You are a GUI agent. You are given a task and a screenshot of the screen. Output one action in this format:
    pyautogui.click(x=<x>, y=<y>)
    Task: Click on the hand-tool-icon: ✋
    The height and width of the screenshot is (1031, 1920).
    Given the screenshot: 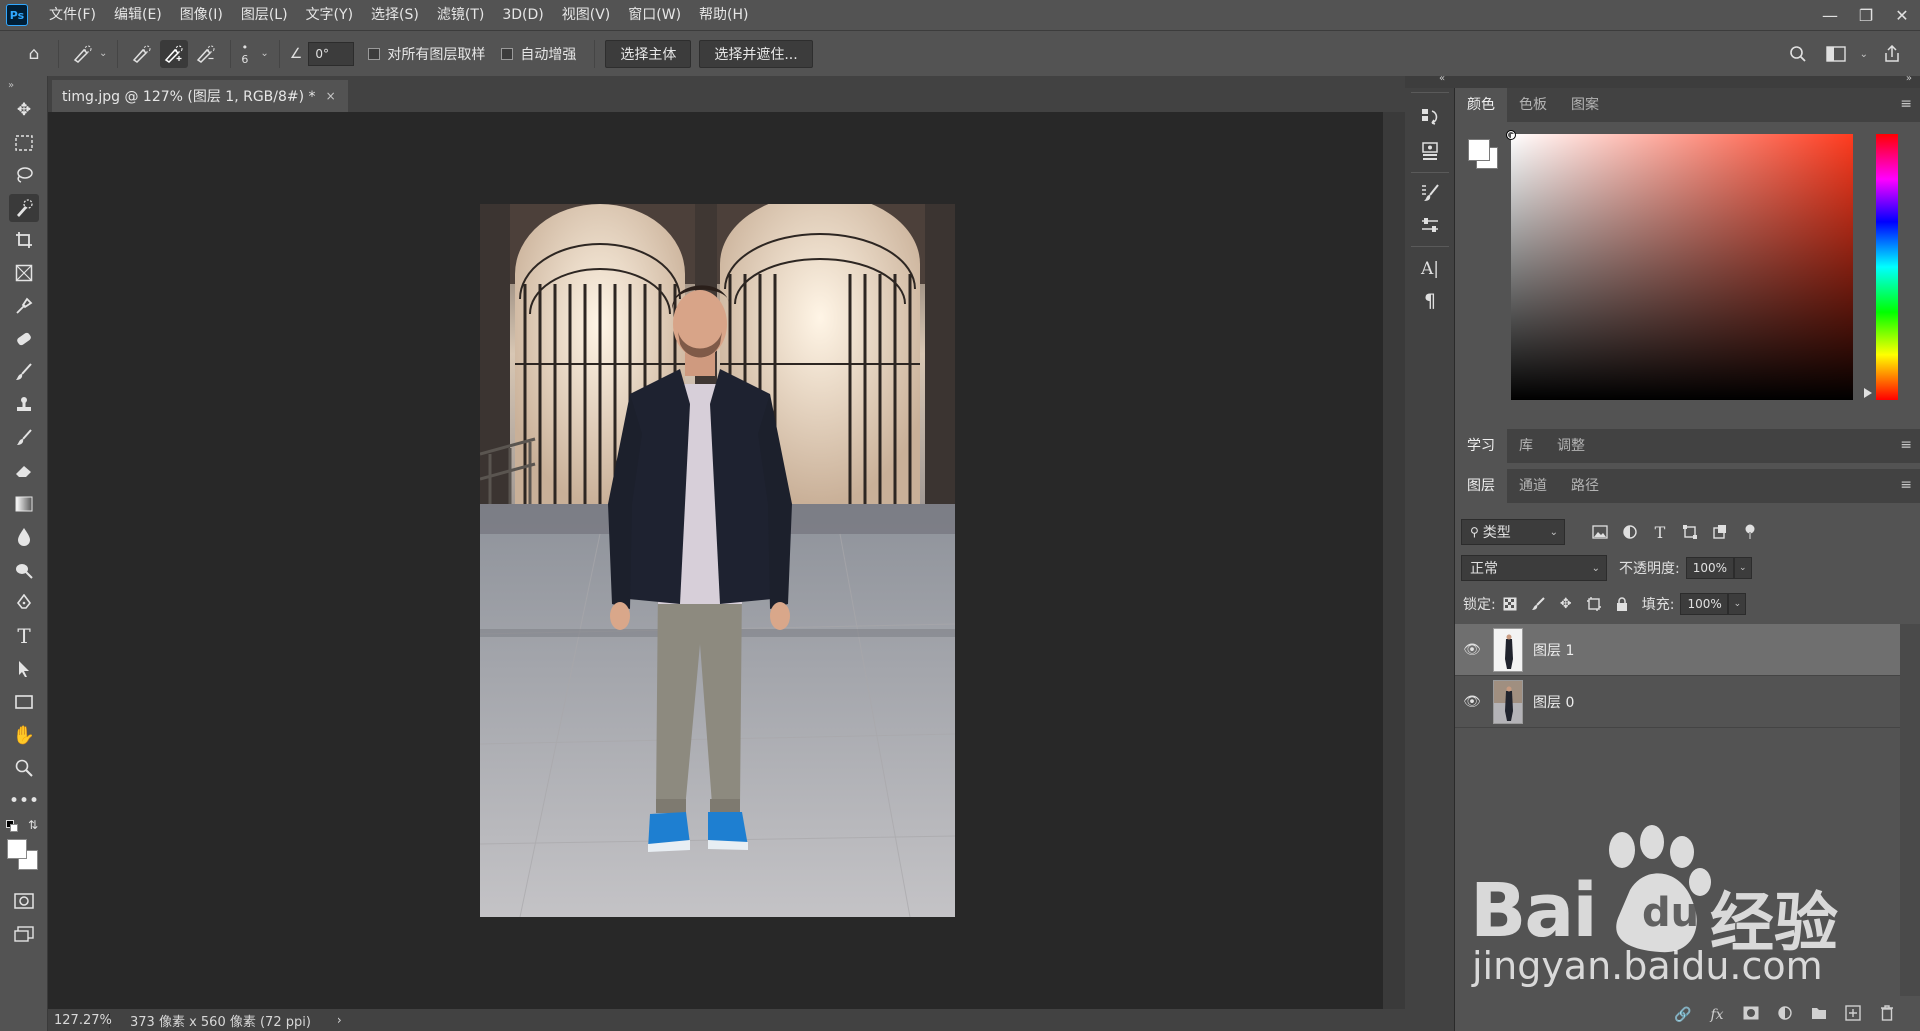 What is the action you would take?
    pyautogui.click(x=24, y=735)
    